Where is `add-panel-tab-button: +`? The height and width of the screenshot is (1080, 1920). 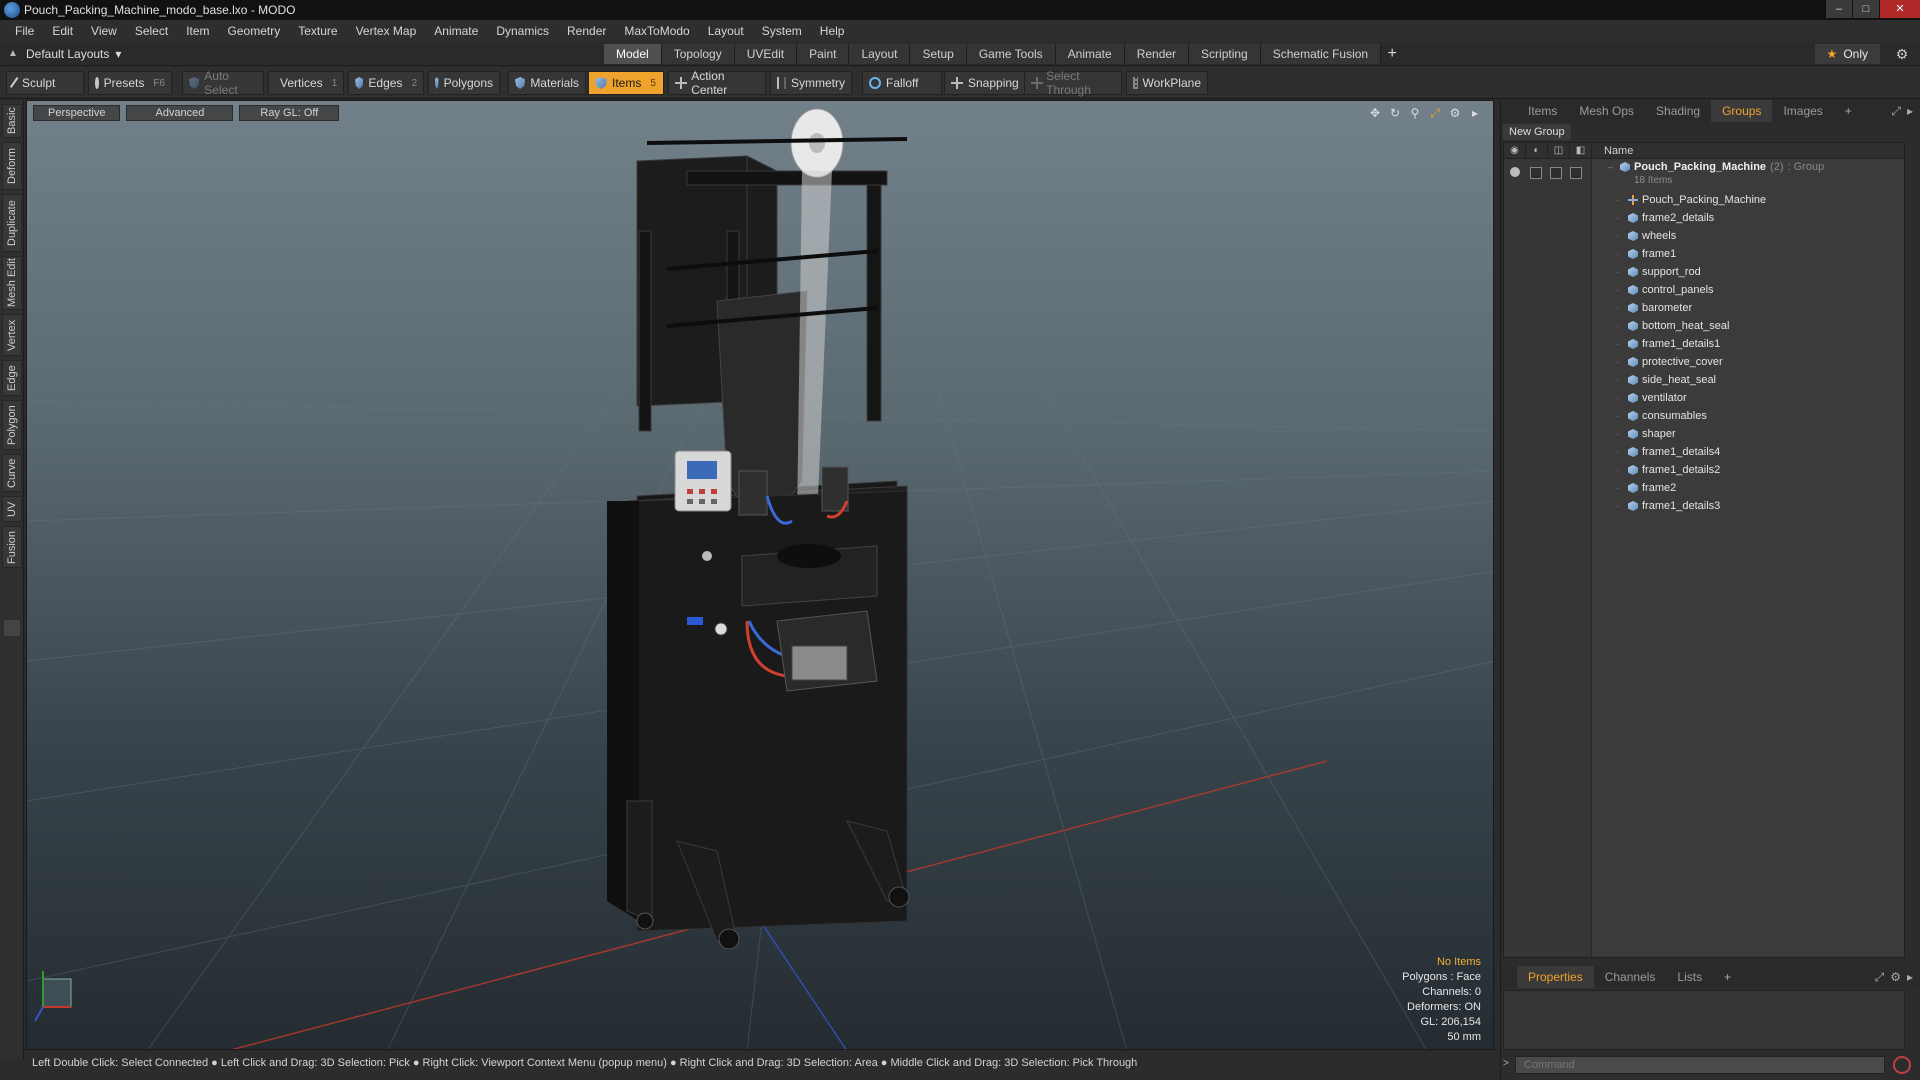
add-panel-tab-button: + is located at coordinates (1848, 111).